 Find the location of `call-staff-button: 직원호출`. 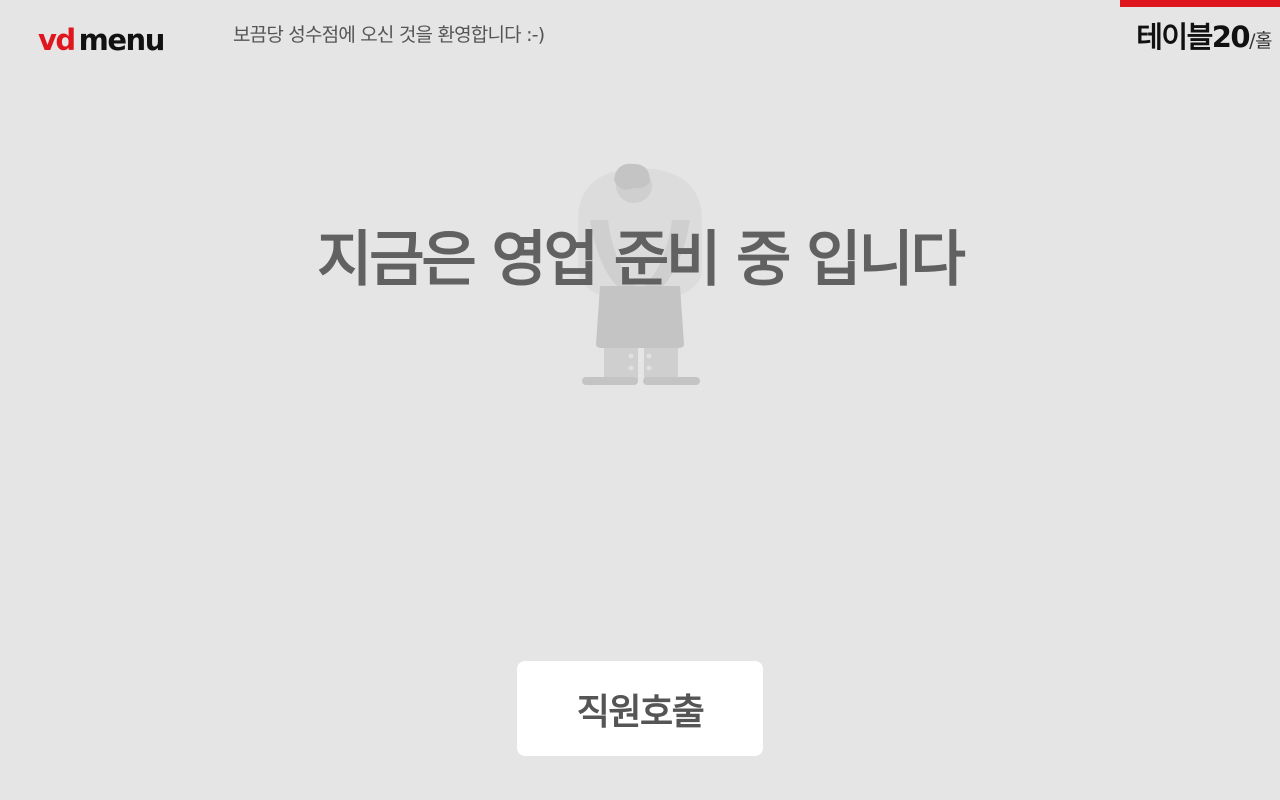

call-staff-button: 직원호출 is located at coordinates (640, 708).